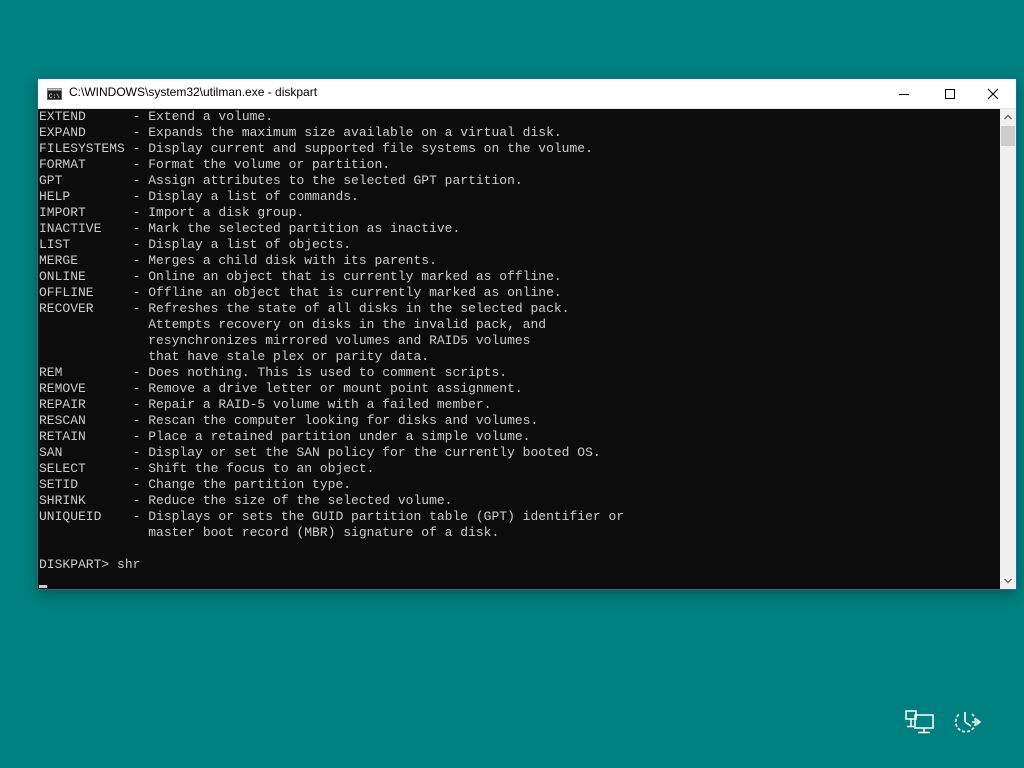 The image size is (1024, 768). Describe the element at coordinates (207, 468) in the screenshot. I see `console-line: SELECT - Shift the focus to an object.` at that location.